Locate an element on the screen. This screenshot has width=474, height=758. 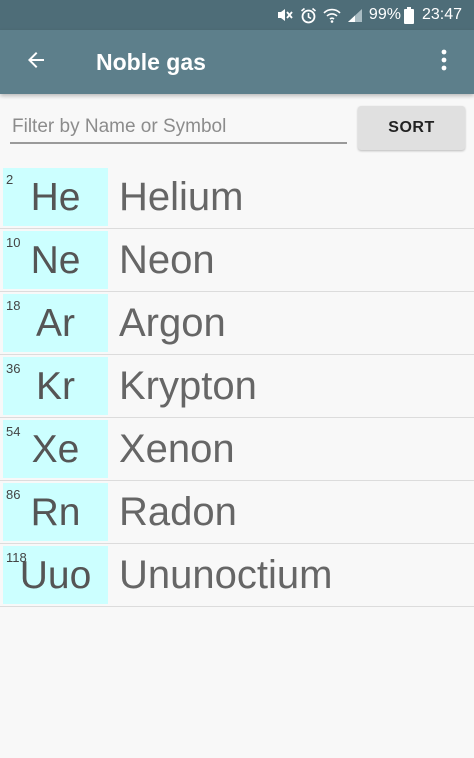
sort-button: SORT is located at coordinates (411, 128).